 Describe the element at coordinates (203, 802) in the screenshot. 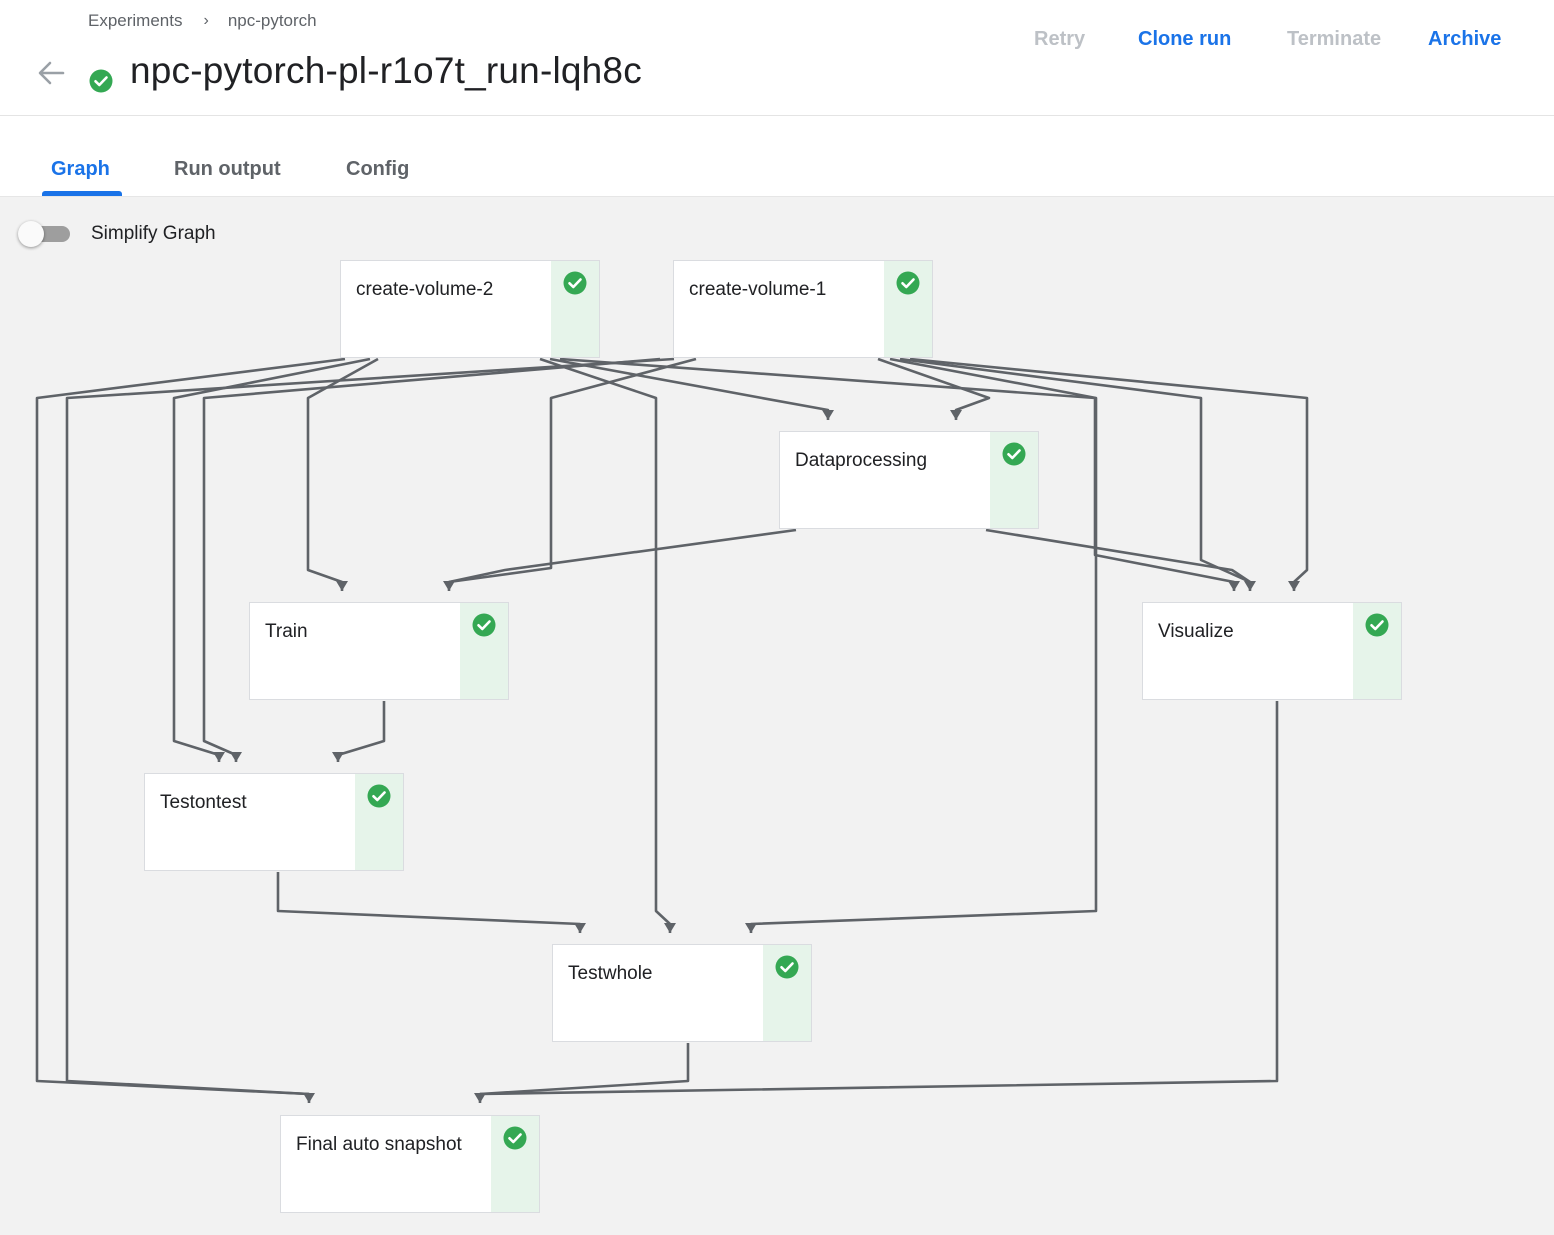

I see `node-label: Testontest` at that location.